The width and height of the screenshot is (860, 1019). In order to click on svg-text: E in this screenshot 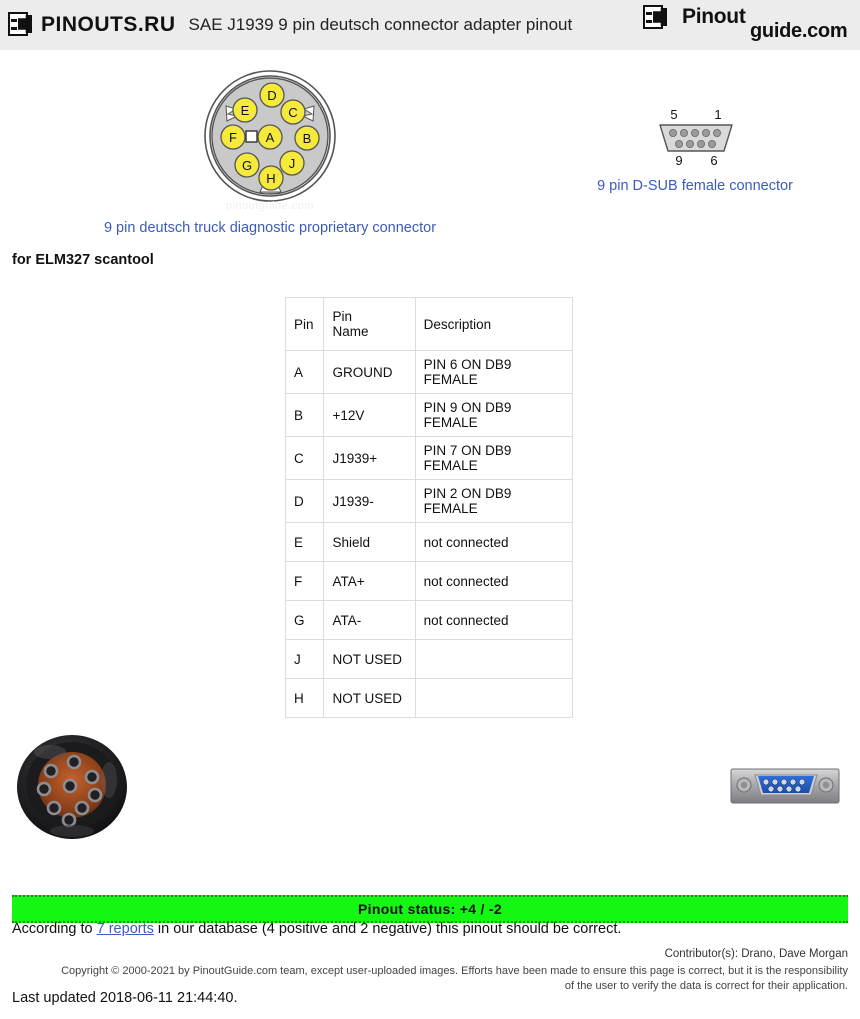, I will do `click(245, 110)`.